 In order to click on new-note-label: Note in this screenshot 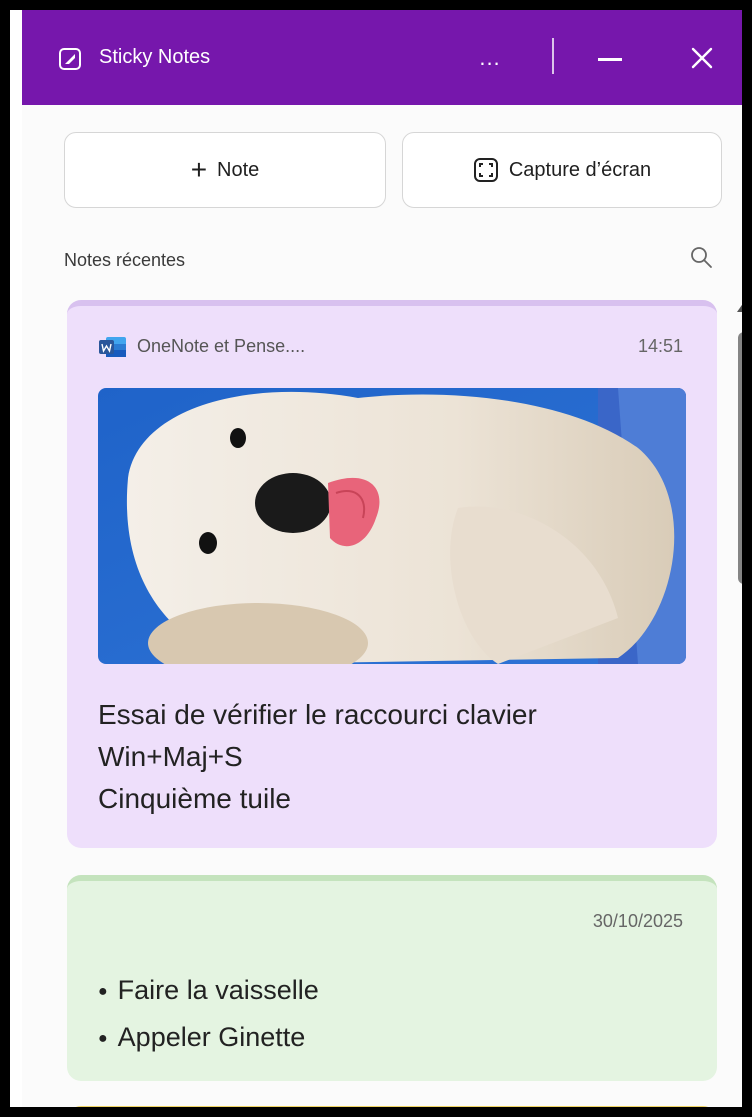, I will do `click(238, 169)`.